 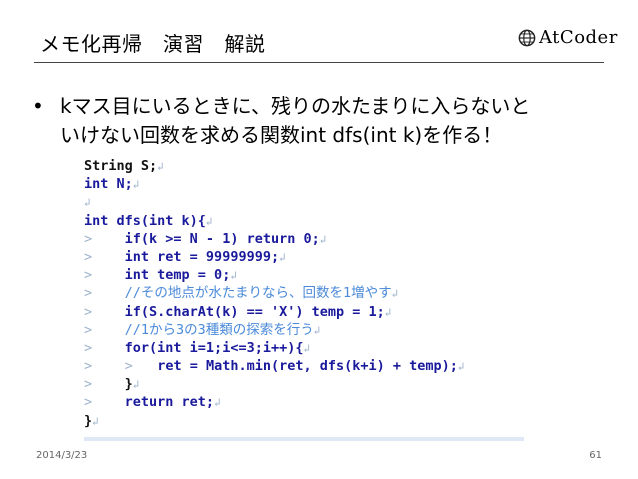 What do you see at coordinates (304, 184) in the screenshot?
I see `code-line: int N;↲` at bounding box center [304, 184].